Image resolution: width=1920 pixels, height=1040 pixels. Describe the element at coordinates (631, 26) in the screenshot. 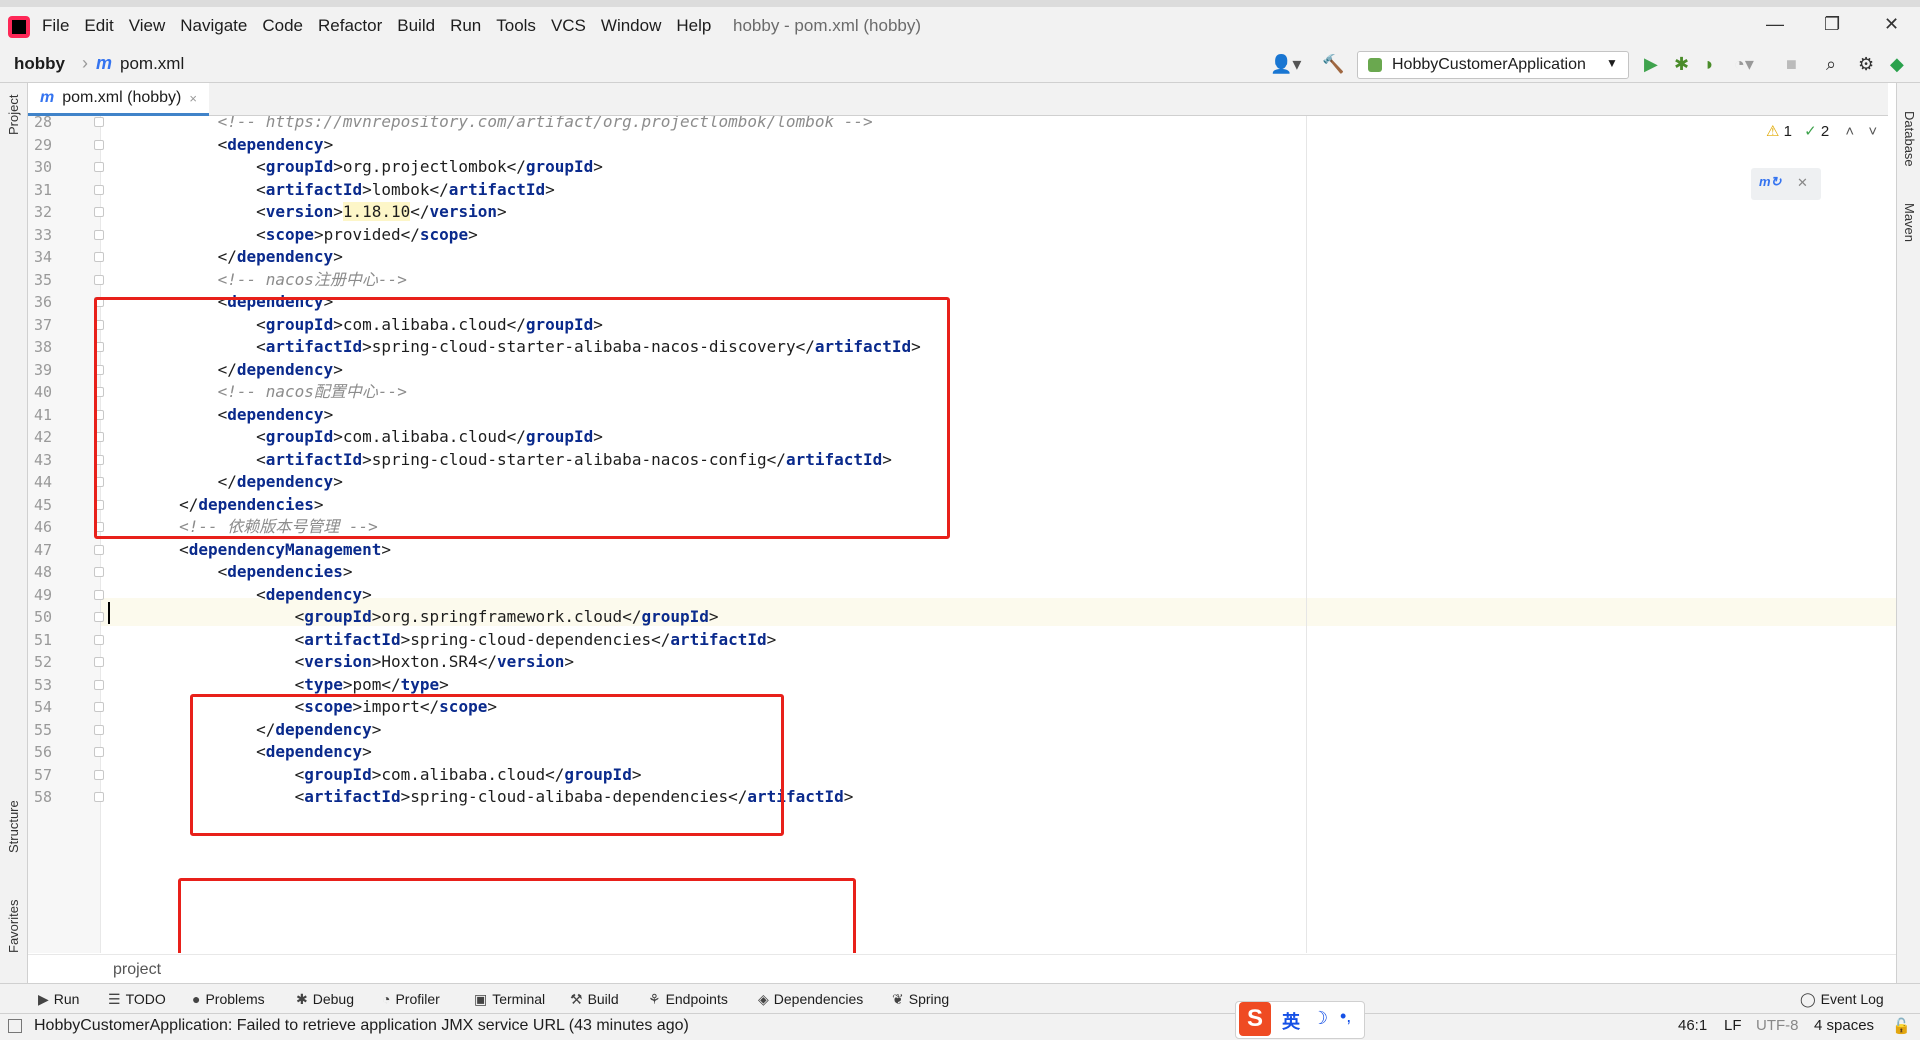

I see `menu-window: Window` at that location.